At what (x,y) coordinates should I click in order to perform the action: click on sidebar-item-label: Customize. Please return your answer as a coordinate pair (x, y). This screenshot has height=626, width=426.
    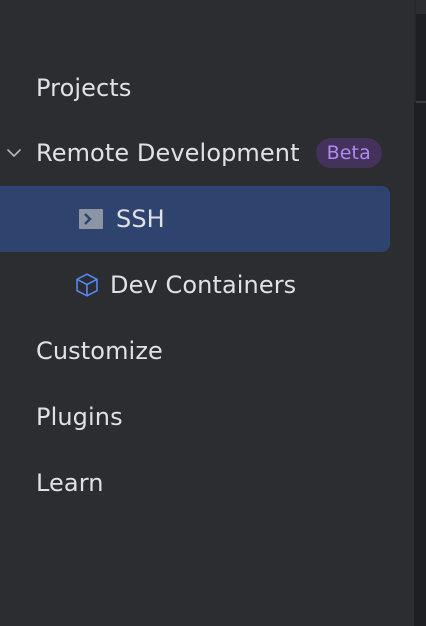
    Looking at the image, I should click on (99, 351).